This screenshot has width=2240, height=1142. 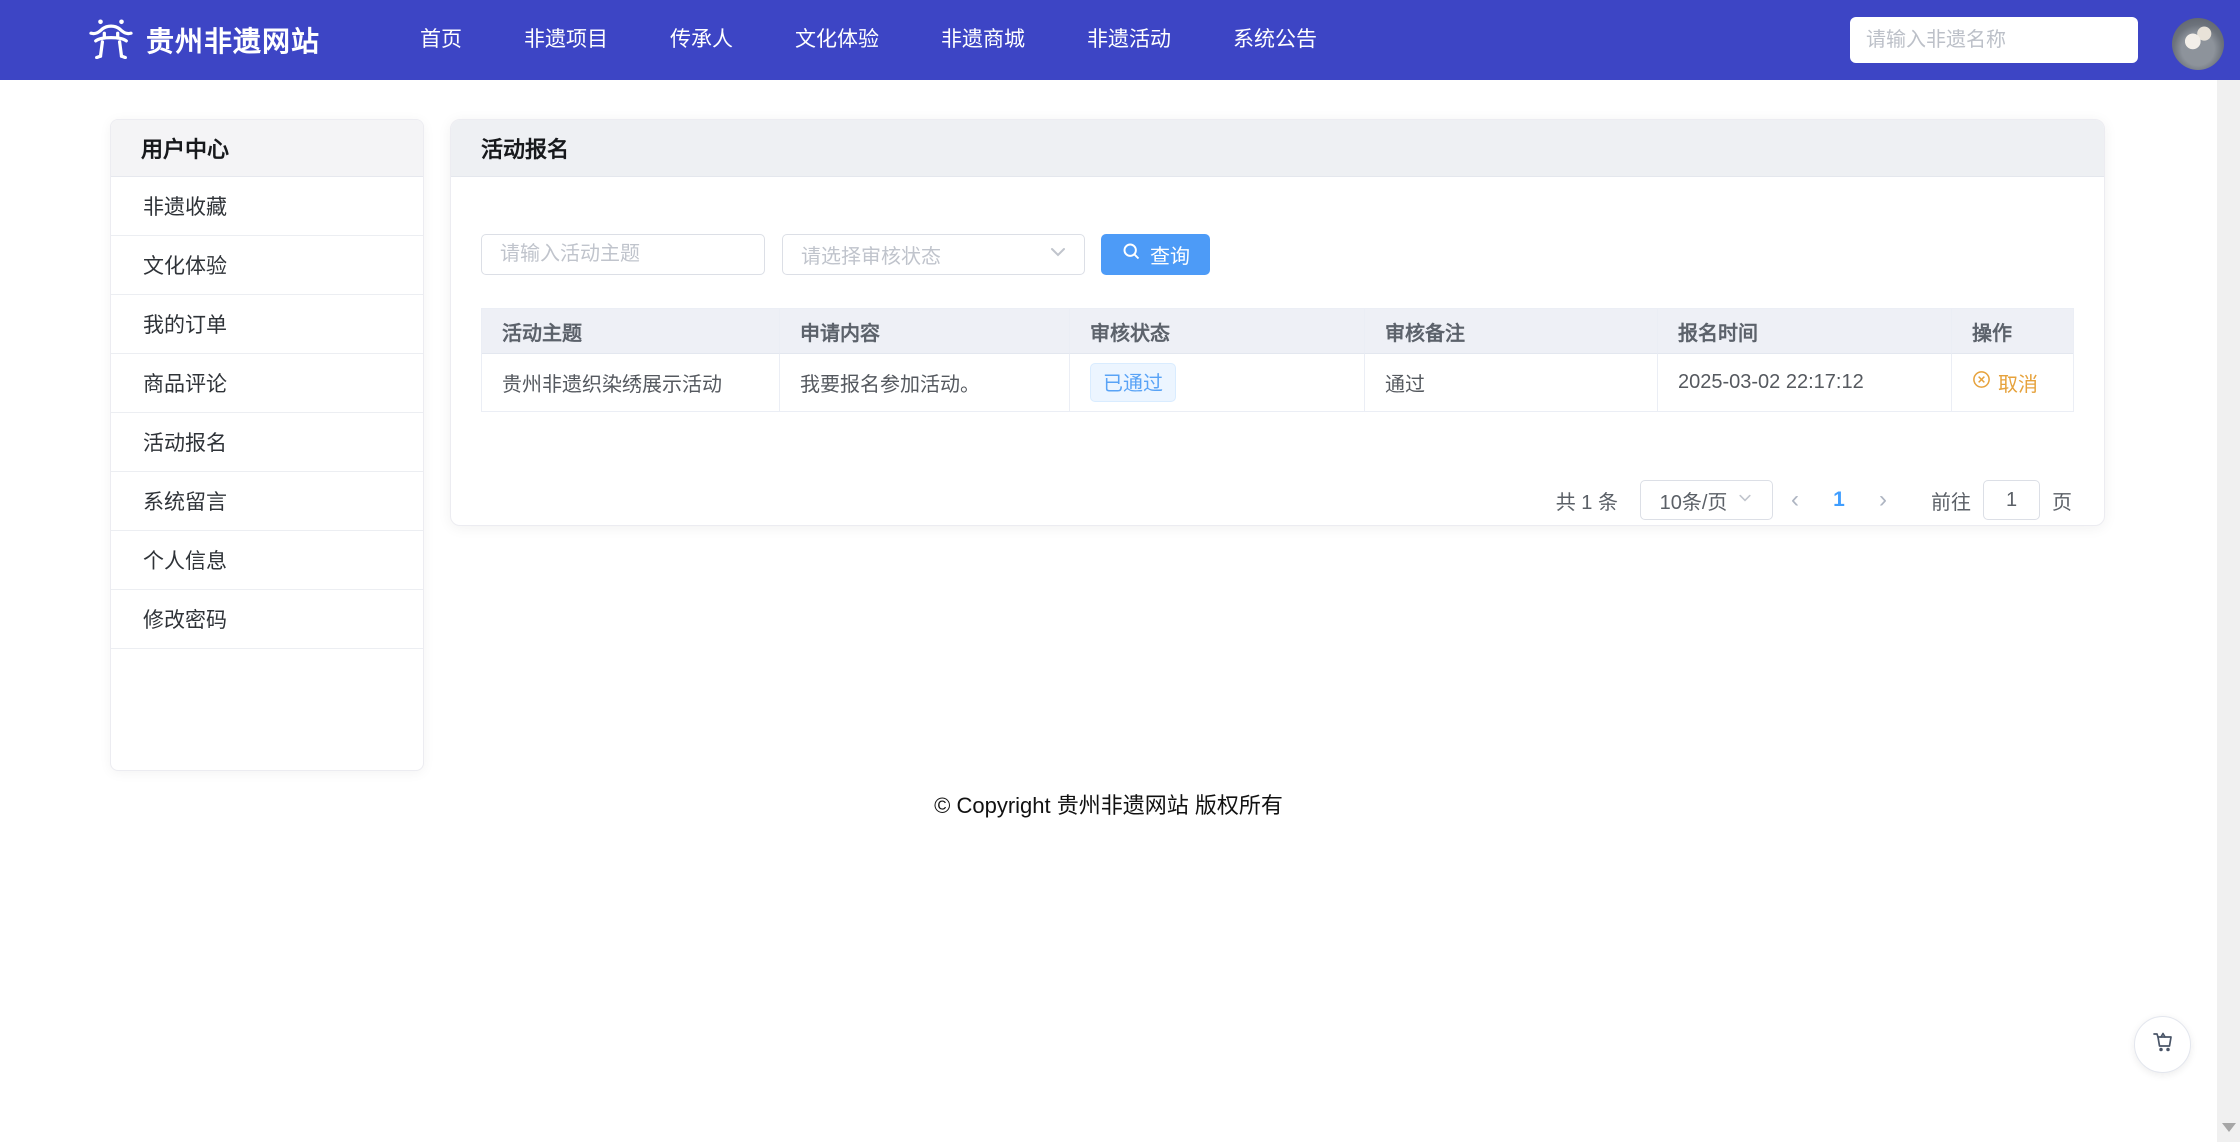 I want to click on page-number-1: 1, so click(x=1839, y=500).